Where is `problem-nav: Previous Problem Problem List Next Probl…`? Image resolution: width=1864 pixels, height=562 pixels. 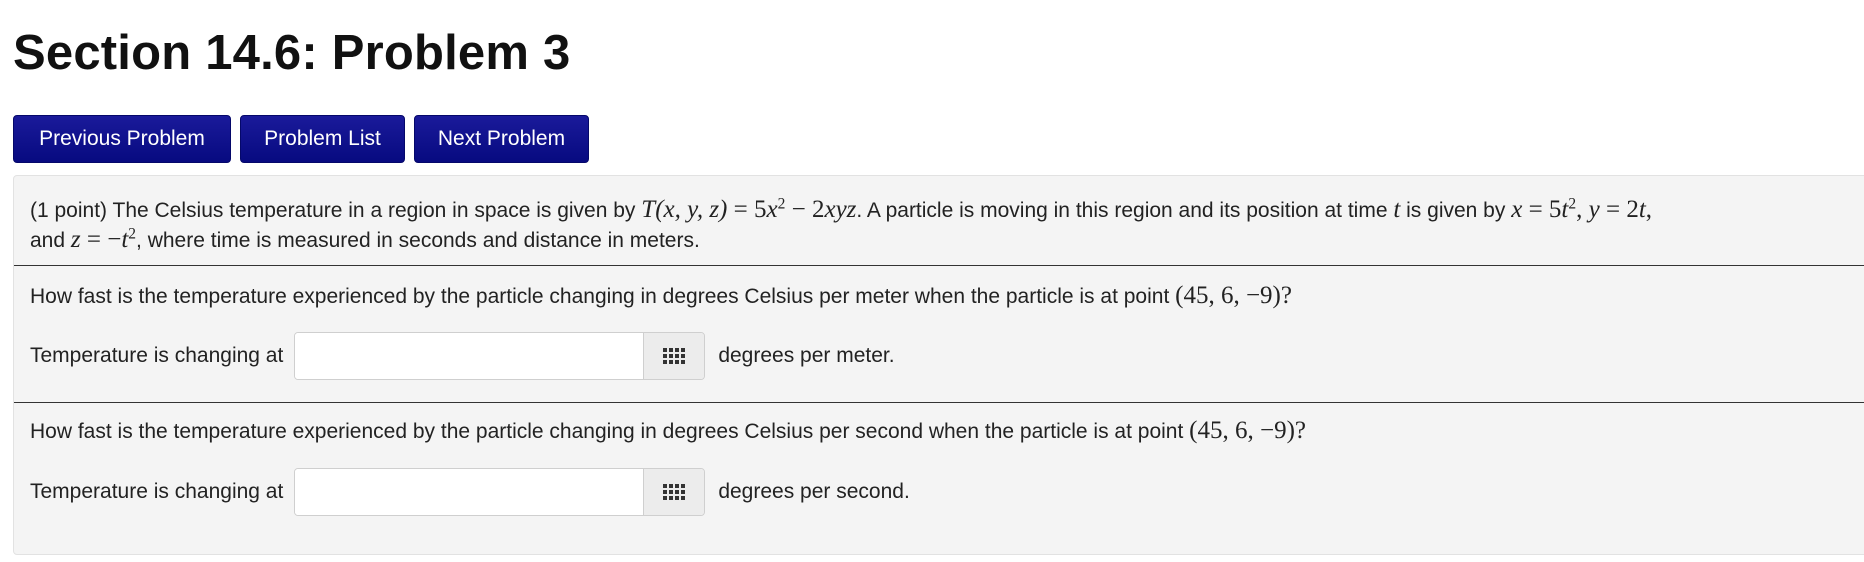
problem-nav: Previous Problem Problem List Next Probl… is located at coordinates (301, 139).